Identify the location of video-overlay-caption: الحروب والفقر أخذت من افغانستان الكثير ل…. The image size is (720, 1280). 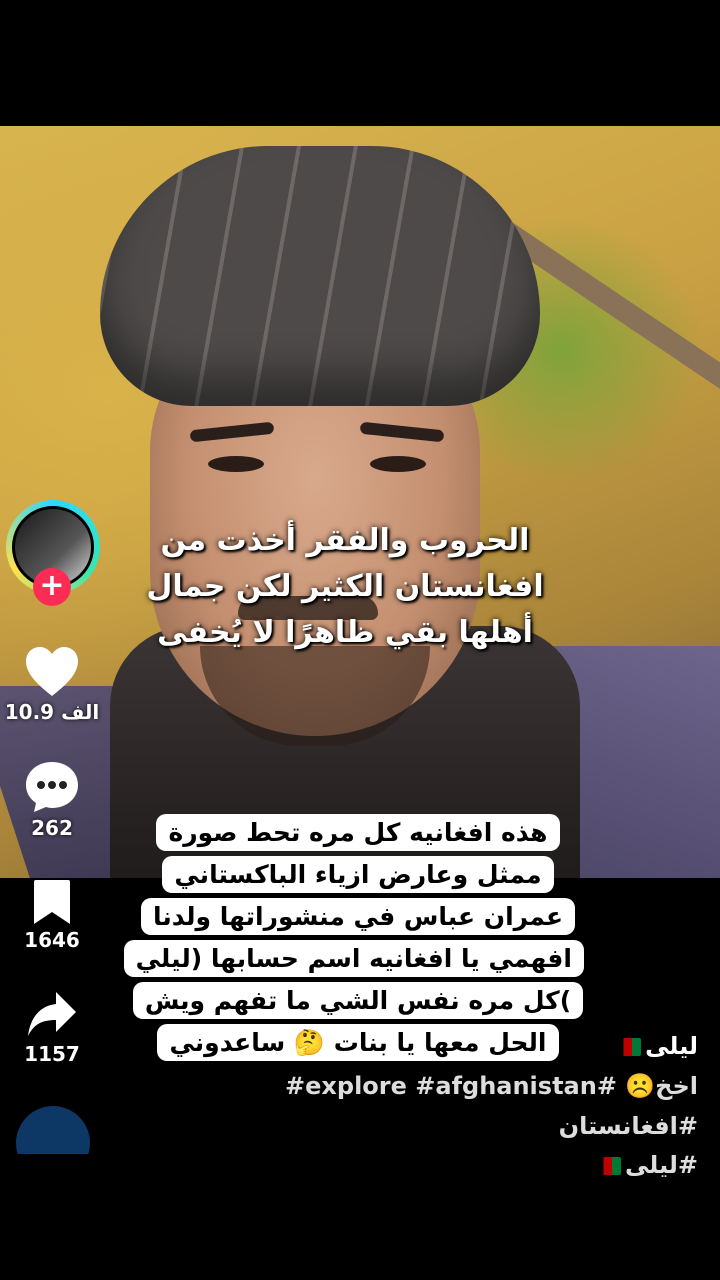
(345, 586).